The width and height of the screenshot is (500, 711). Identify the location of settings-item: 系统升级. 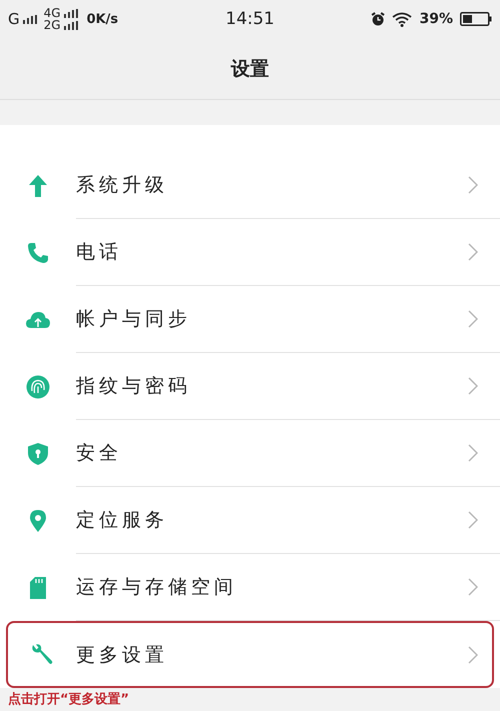
(250, 185).